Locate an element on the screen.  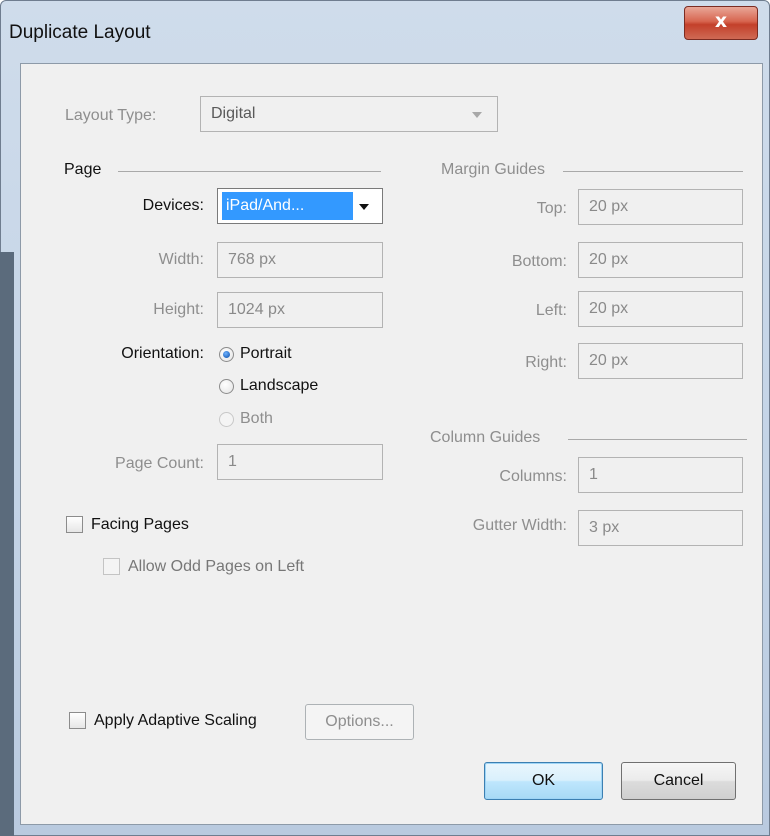
orientation-label: Orientation: is located at coordinates (162, 353).